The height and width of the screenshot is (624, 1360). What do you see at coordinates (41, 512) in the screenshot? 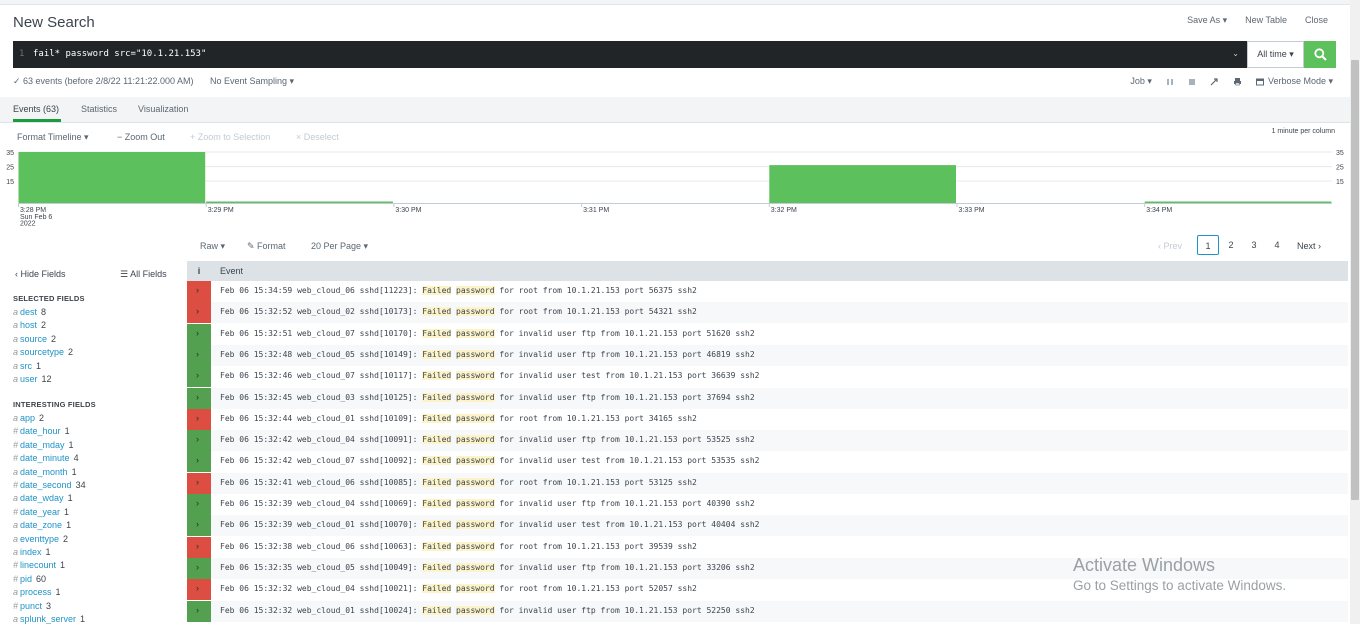
I see `field-date-year: # date_year 1` at bounding box center [41, 512].